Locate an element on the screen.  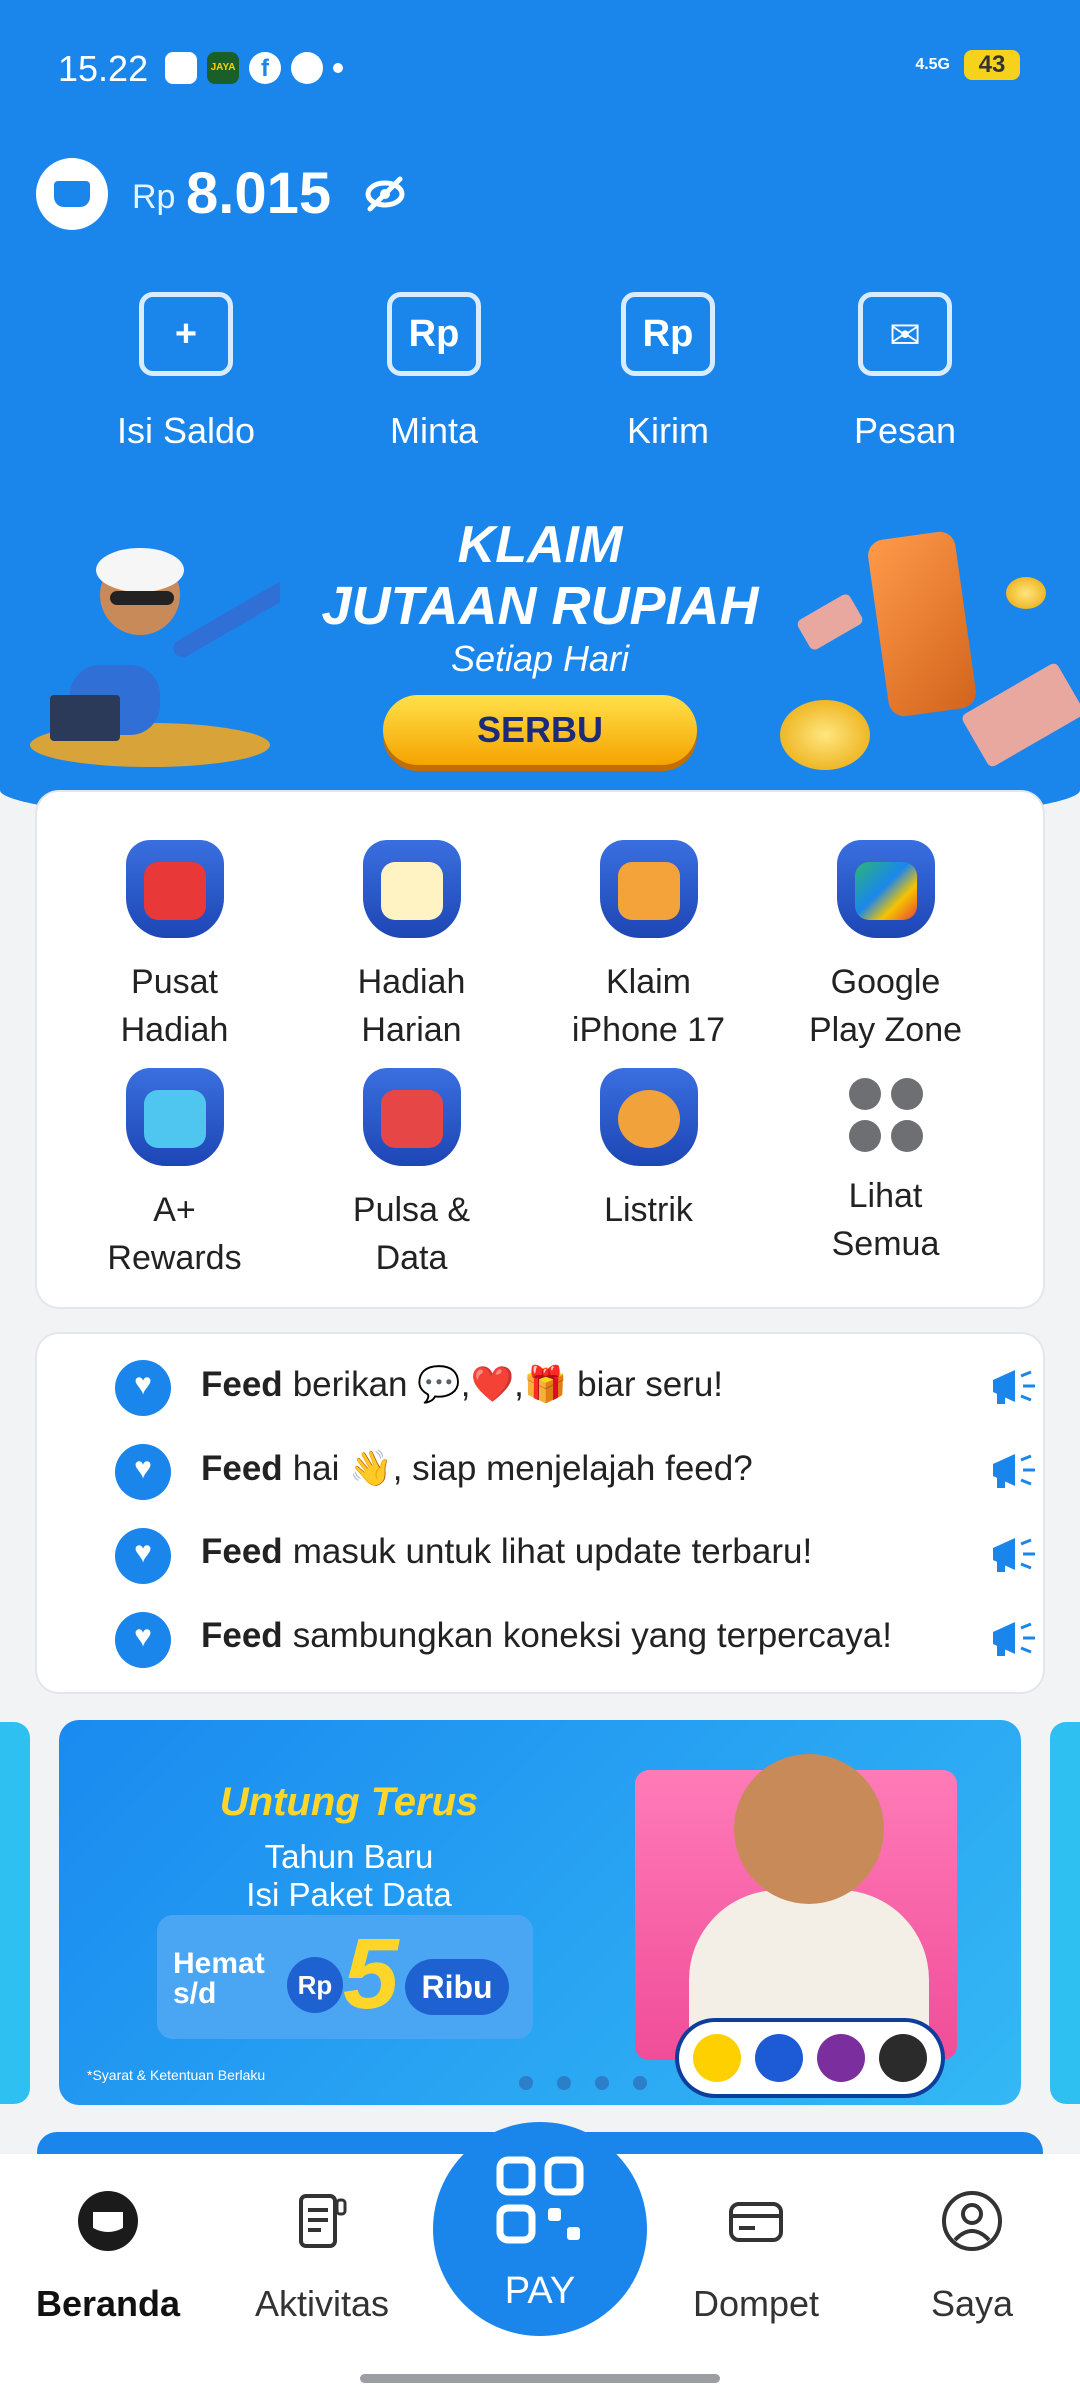
send-money-button: Rp Kirim is located at coordinates (668, 372).